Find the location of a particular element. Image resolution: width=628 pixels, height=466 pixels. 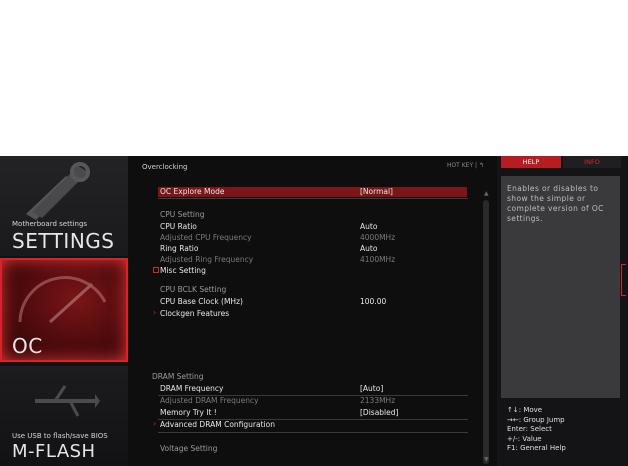

key-general-help: F1: General Help is located at coordinates (536, 448).